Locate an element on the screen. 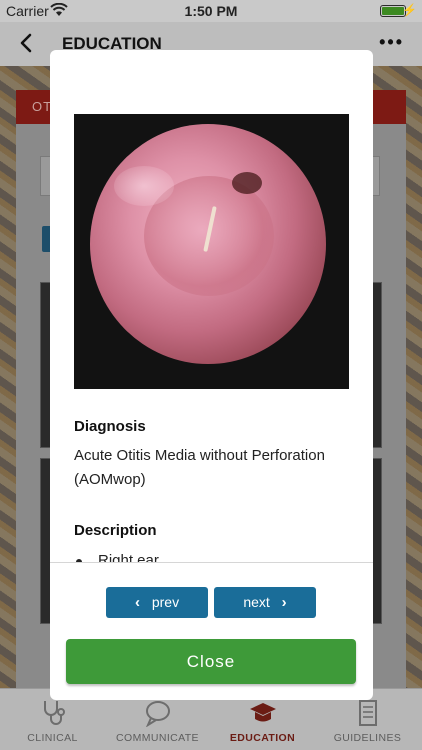 Image resolution: width=422 pixels, height=750 pixels. prev-label: prev is located at coordinates (165, 602).